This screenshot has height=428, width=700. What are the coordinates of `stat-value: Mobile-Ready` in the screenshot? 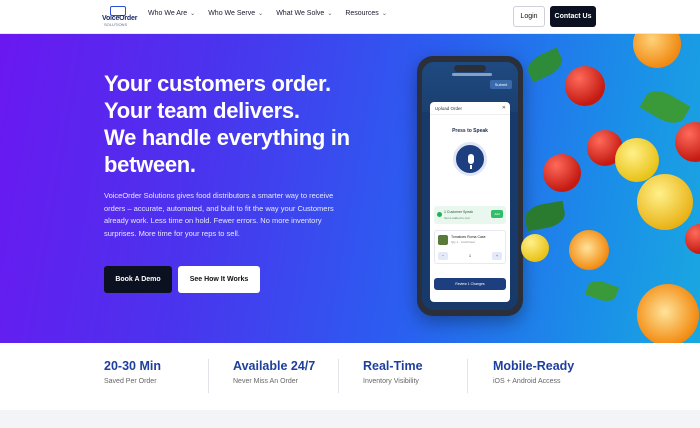 It's located at (534, 366).